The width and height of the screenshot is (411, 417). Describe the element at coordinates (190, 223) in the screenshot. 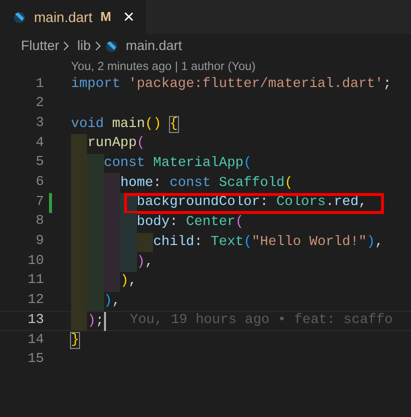

I see `code-line: body: Center(` at that location.